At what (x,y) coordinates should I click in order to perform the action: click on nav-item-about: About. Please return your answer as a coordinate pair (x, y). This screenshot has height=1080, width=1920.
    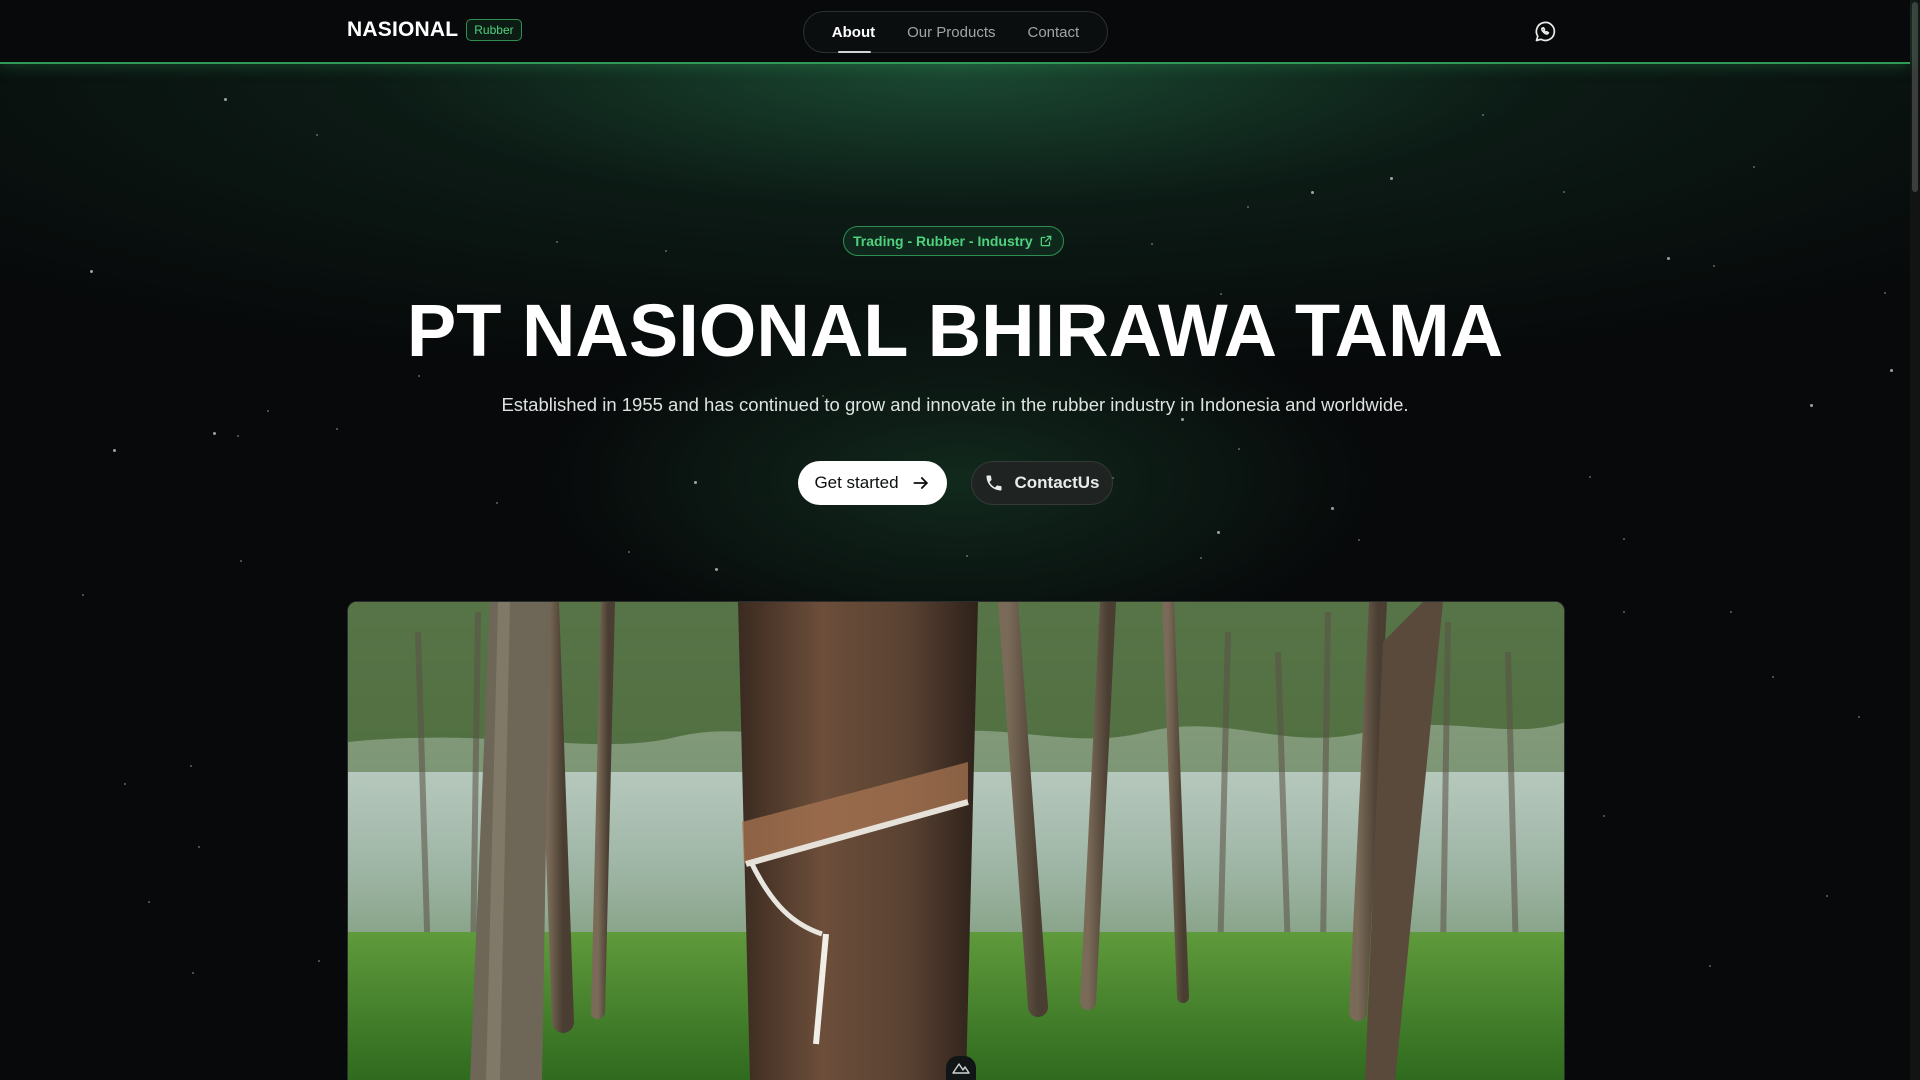
    Looking at the image, I should click on (853, 32).